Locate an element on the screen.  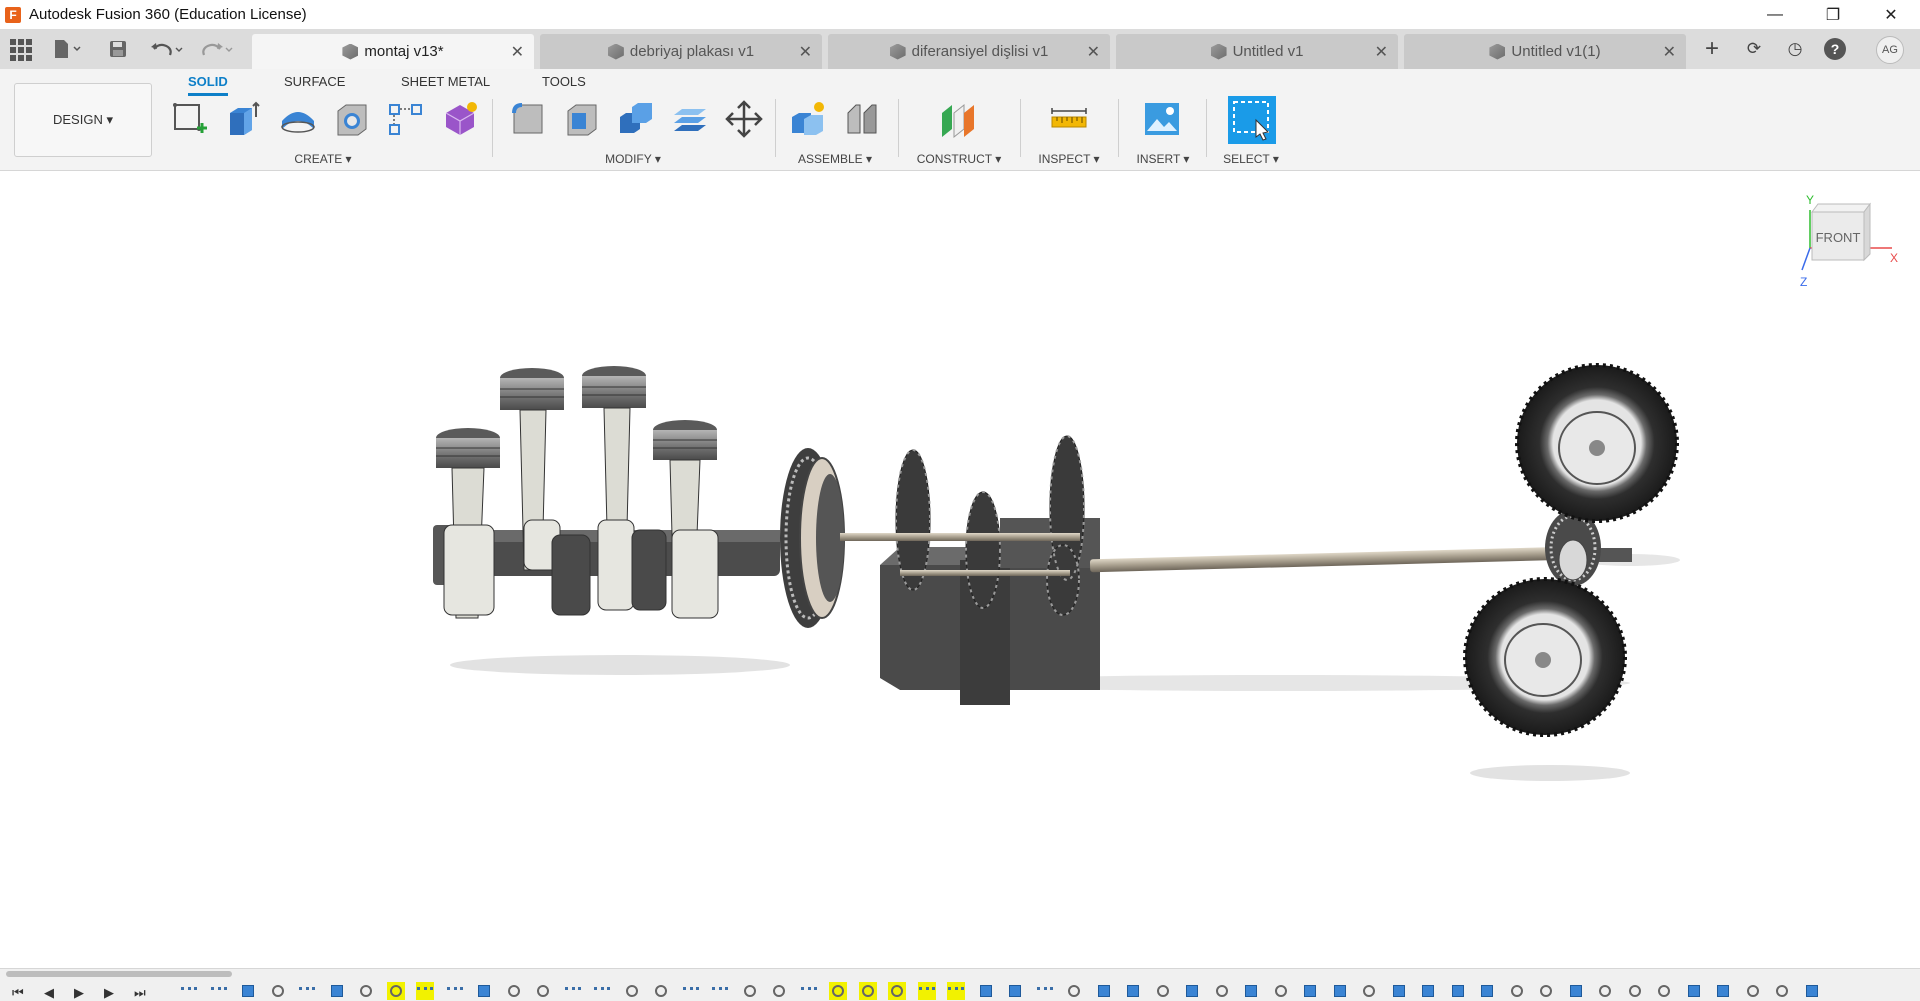
select-menu: SELECT ▾ is located at coordinates (1251, 159).